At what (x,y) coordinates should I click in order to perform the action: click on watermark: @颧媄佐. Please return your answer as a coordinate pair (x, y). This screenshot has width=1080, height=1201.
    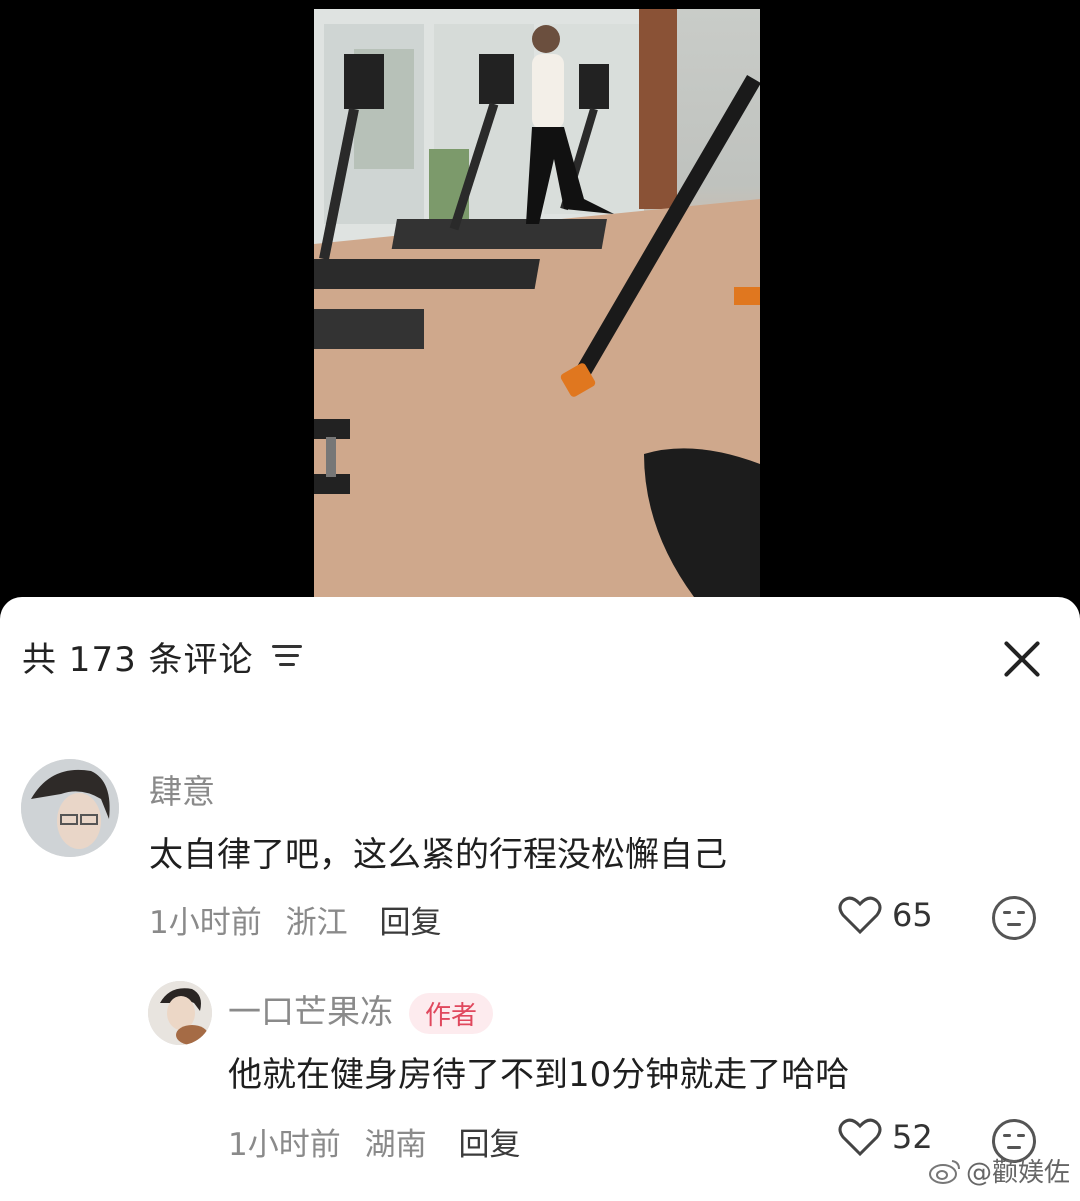
    Looking at the image, I should click on (999, 1170).